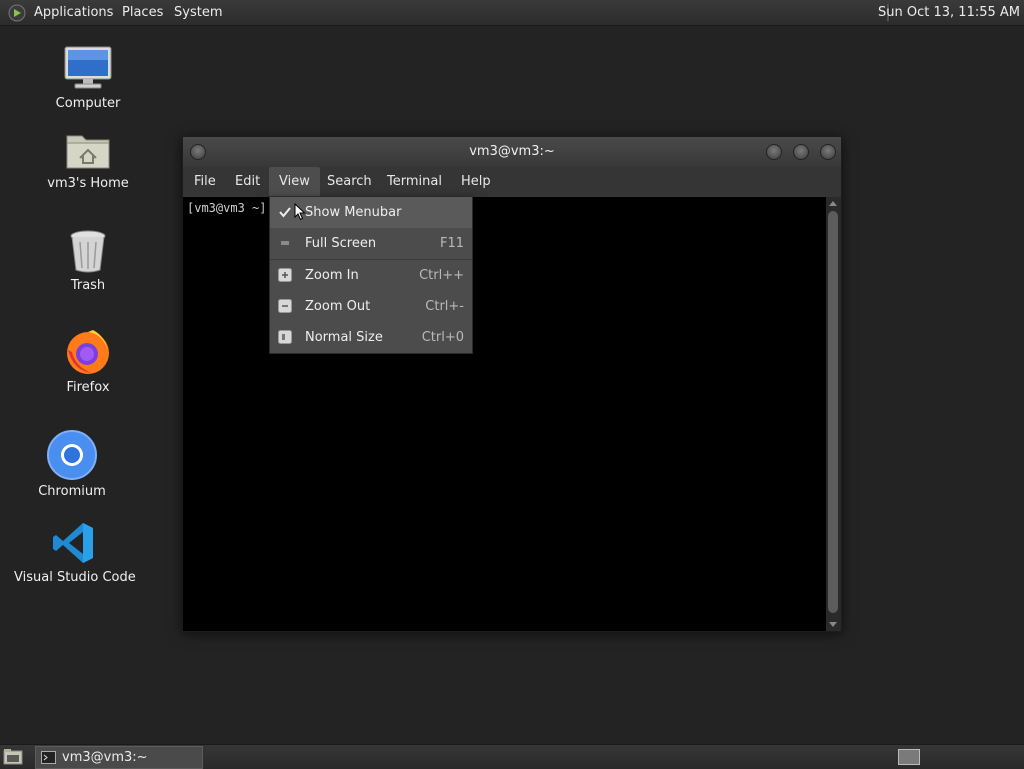 This screenshot has height=769, width=1024. What do you see at coordinates (285, 337) in the screenshot?
I see `normal-size-icon` at bounding box center [285, 337].